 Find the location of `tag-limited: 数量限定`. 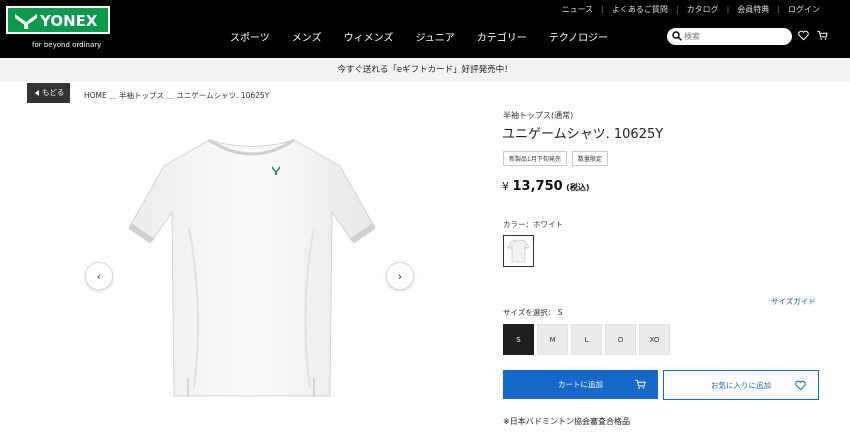

tag-limited: 数量限定 is located at coordinates (589, 158).